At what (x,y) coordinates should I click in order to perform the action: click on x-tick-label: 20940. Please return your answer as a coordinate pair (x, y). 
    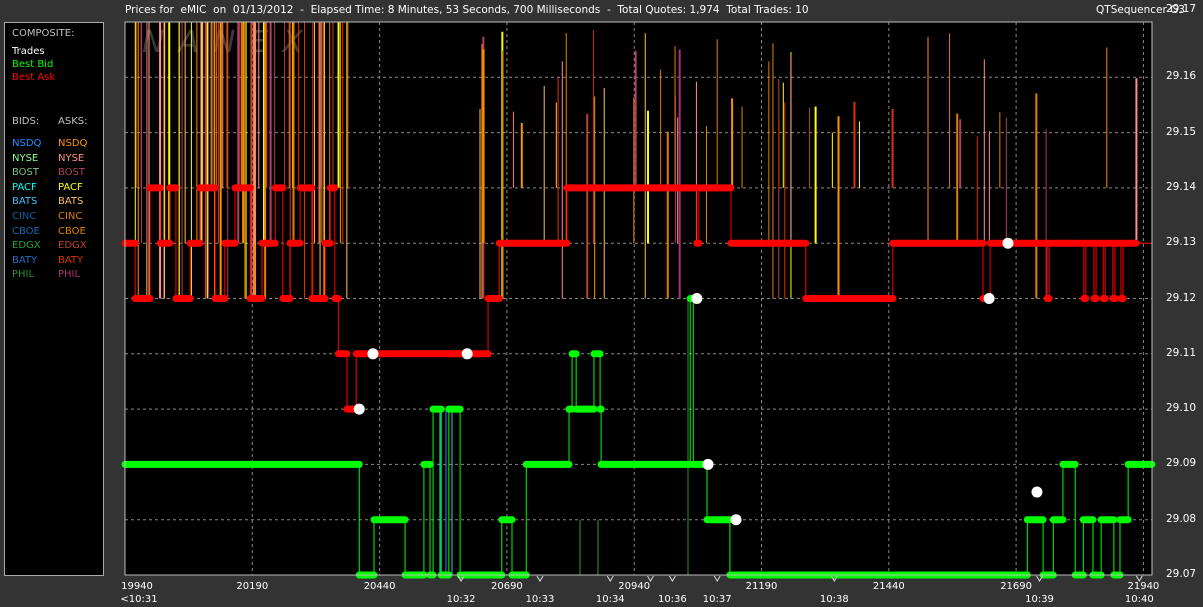
    Looking at the image, I should click on (634, 586).